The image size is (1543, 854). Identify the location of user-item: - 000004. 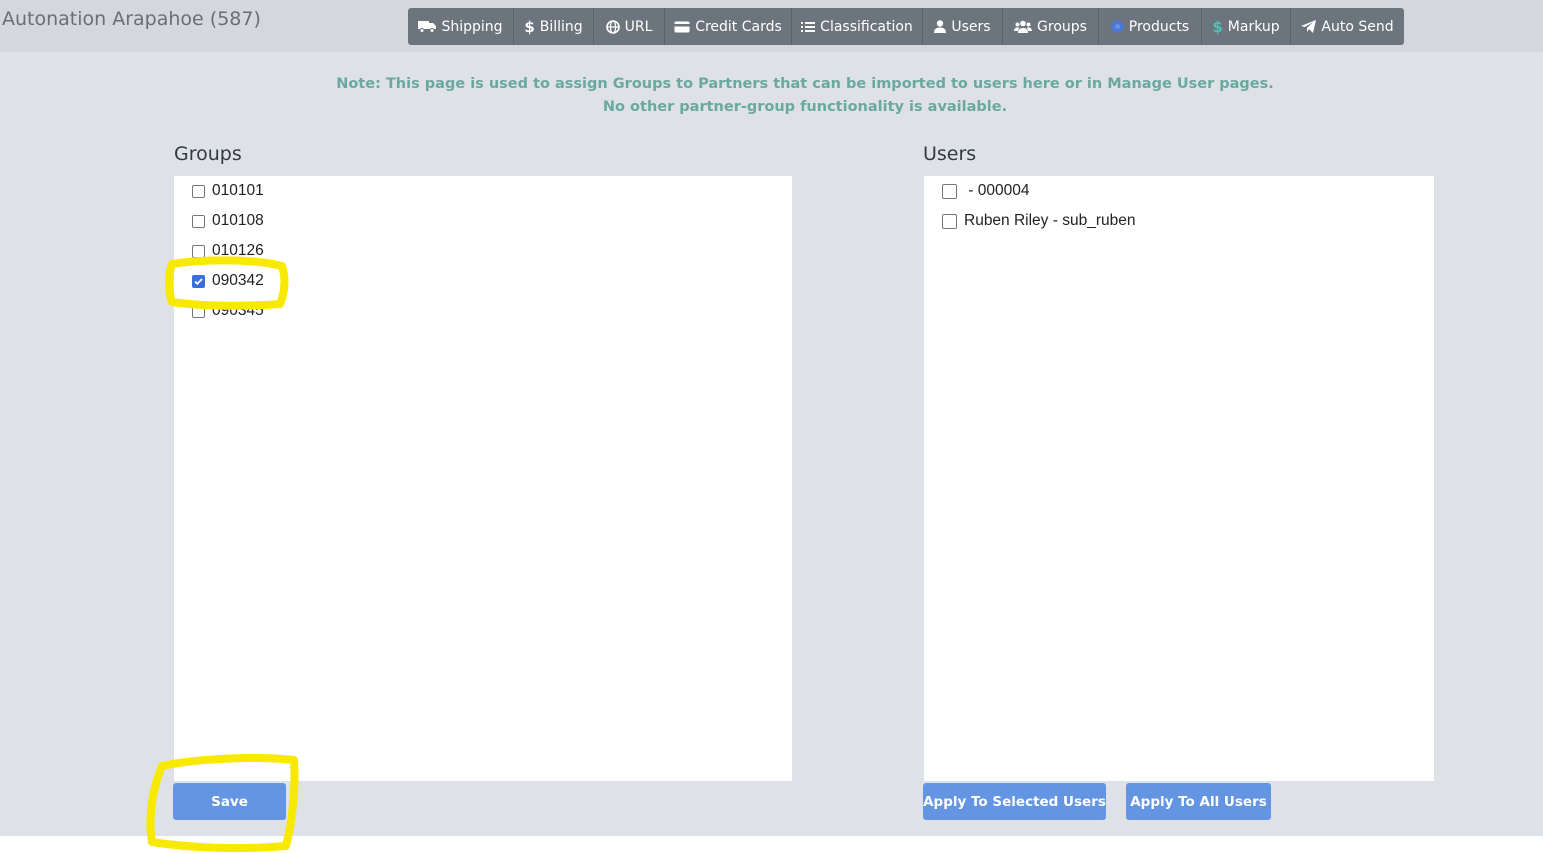
(986, 191).